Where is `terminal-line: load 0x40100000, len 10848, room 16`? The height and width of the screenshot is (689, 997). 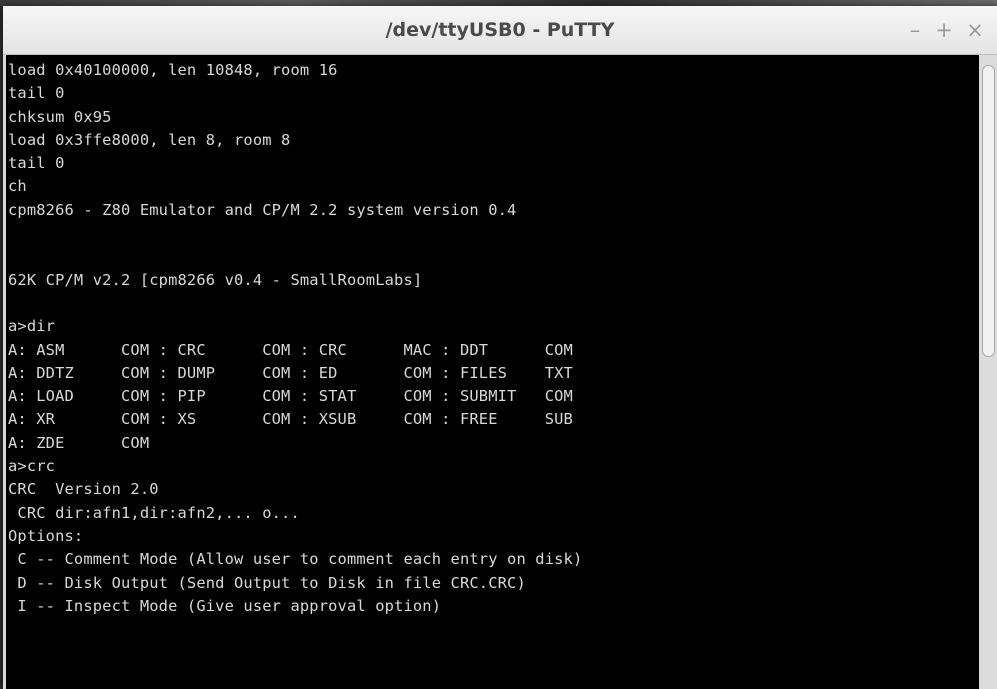
terminal-line: load 0x40100000, len 10848, room 16 is located at coordinates (173, 70).